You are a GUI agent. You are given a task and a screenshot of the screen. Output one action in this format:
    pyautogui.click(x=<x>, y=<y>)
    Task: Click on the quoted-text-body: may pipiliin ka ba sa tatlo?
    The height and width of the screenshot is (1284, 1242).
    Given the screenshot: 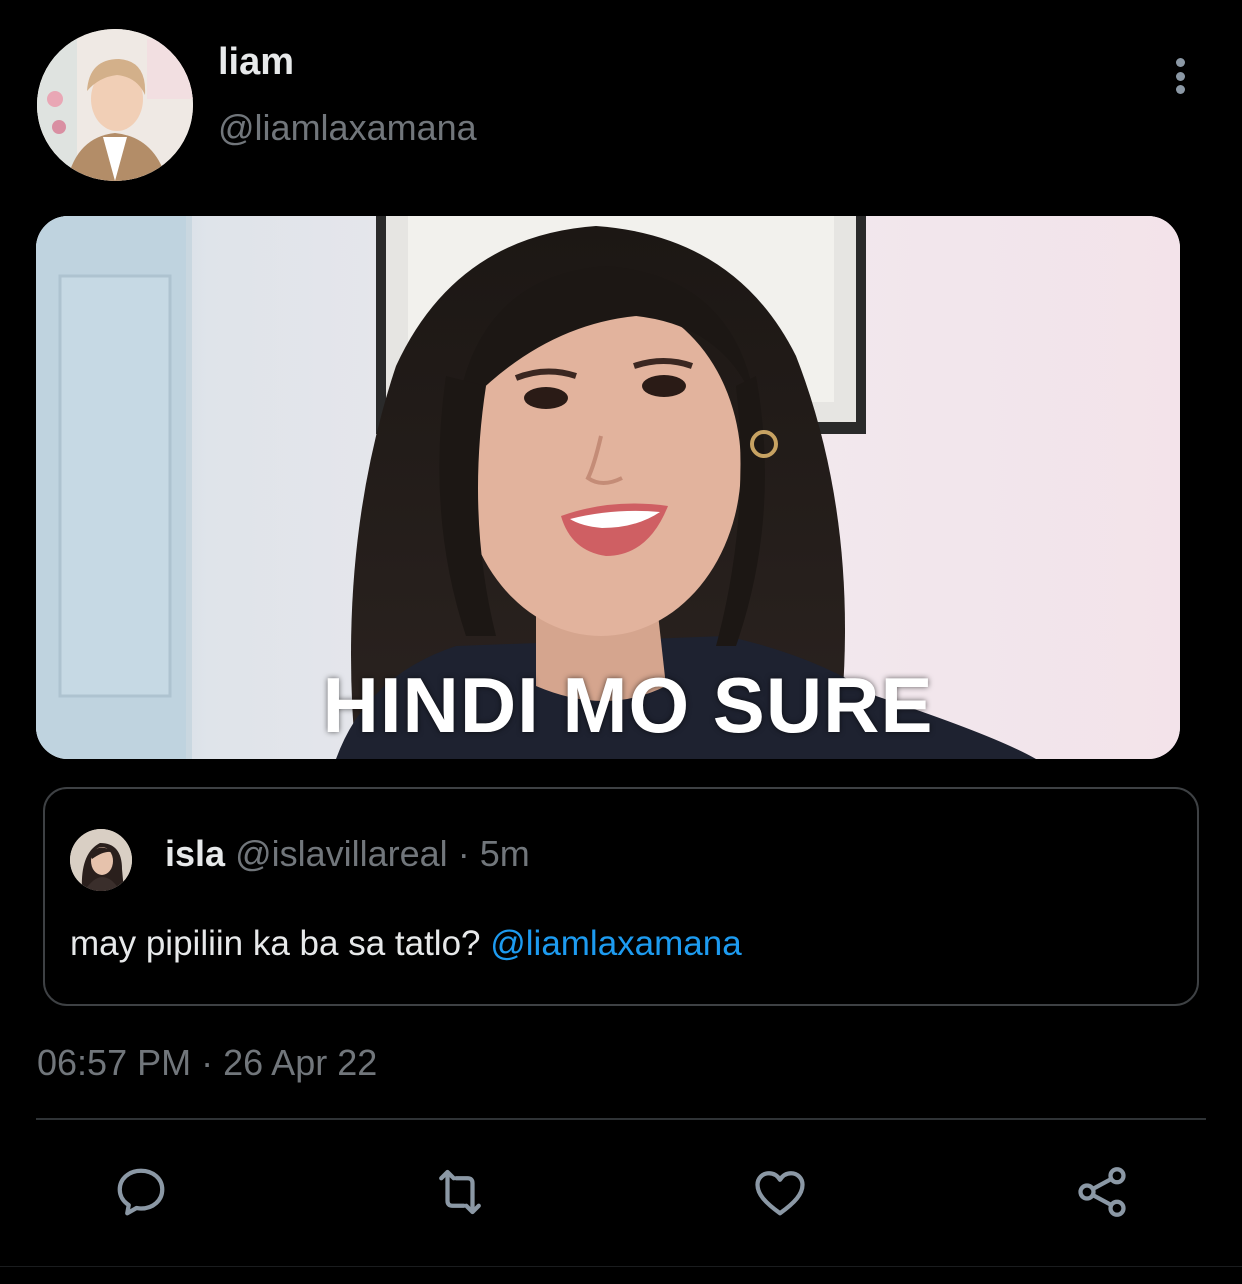 What is the action you would take?
    pyautogui.click(x=280, y=943)
    